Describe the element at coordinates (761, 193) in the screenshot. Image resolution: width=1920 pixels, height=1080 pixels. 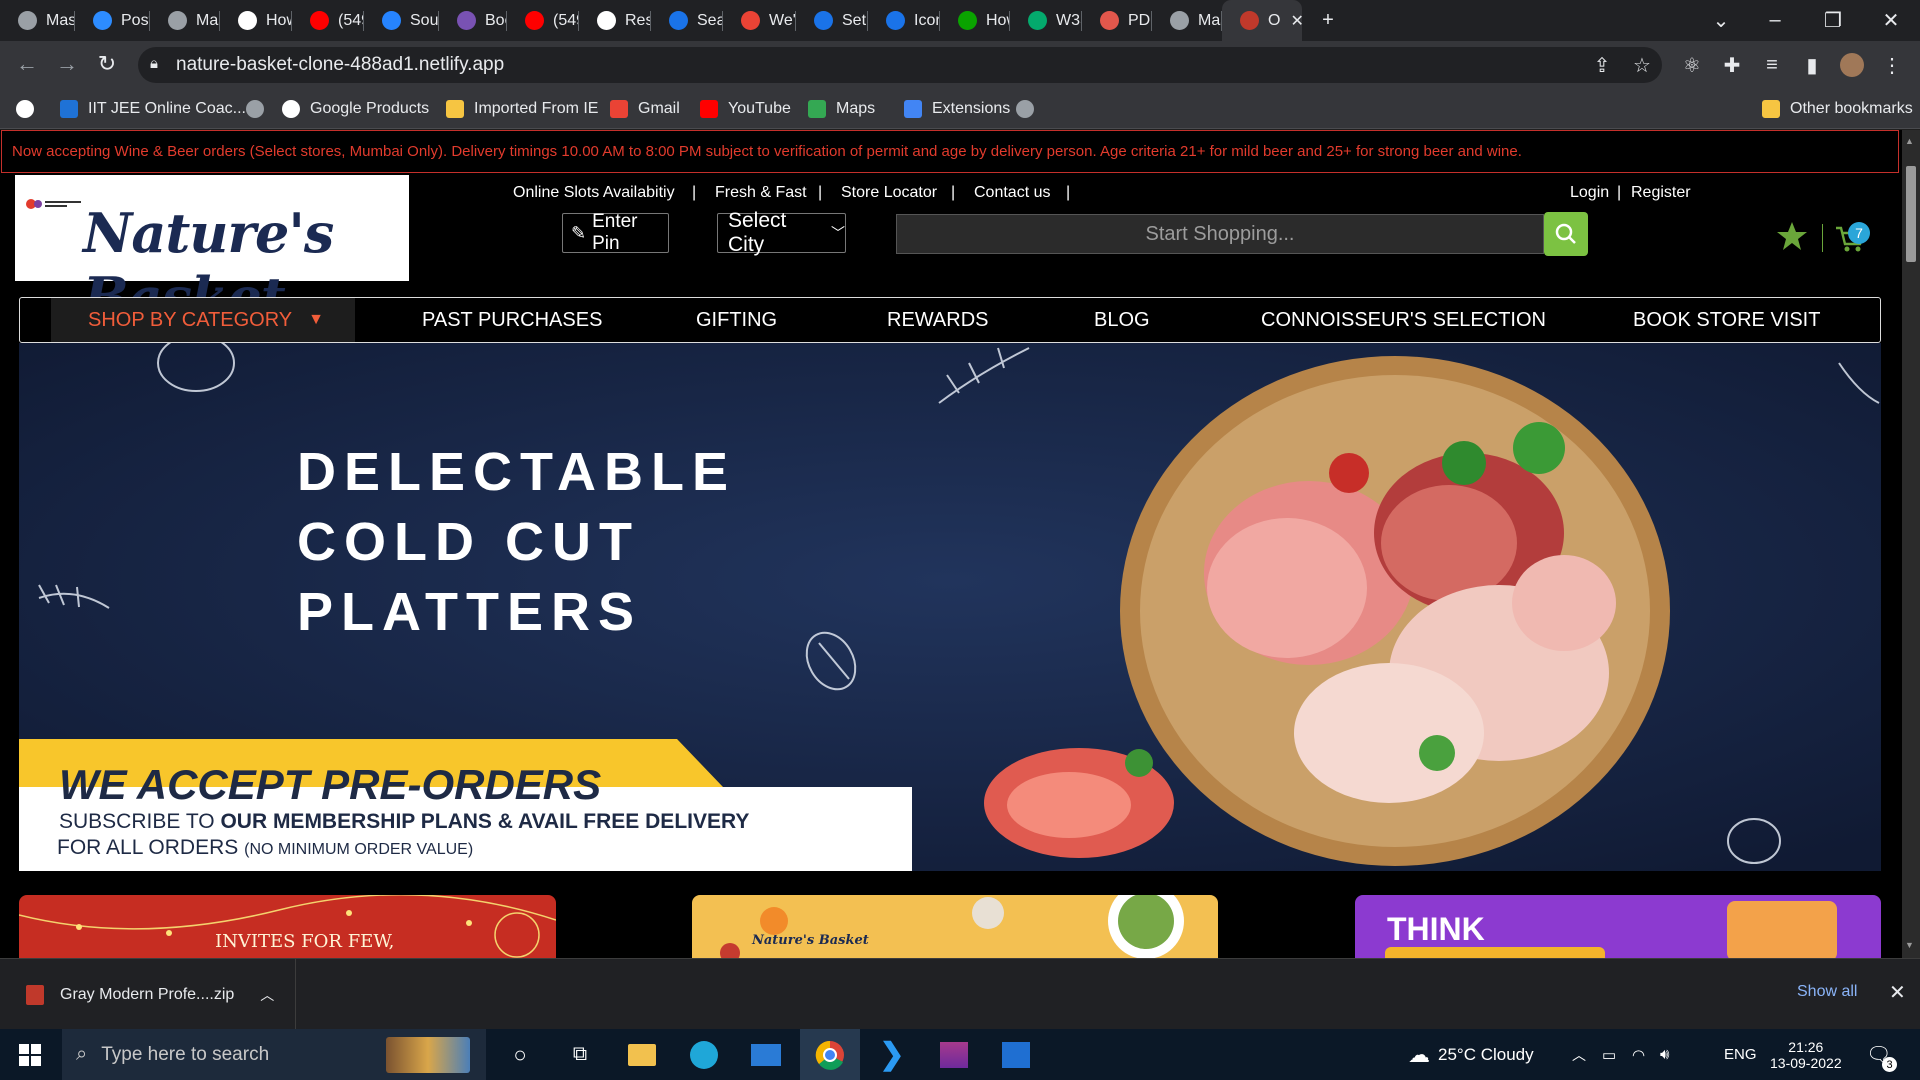
I see `fresh-fast-link: Fresh & Fast` at that location.